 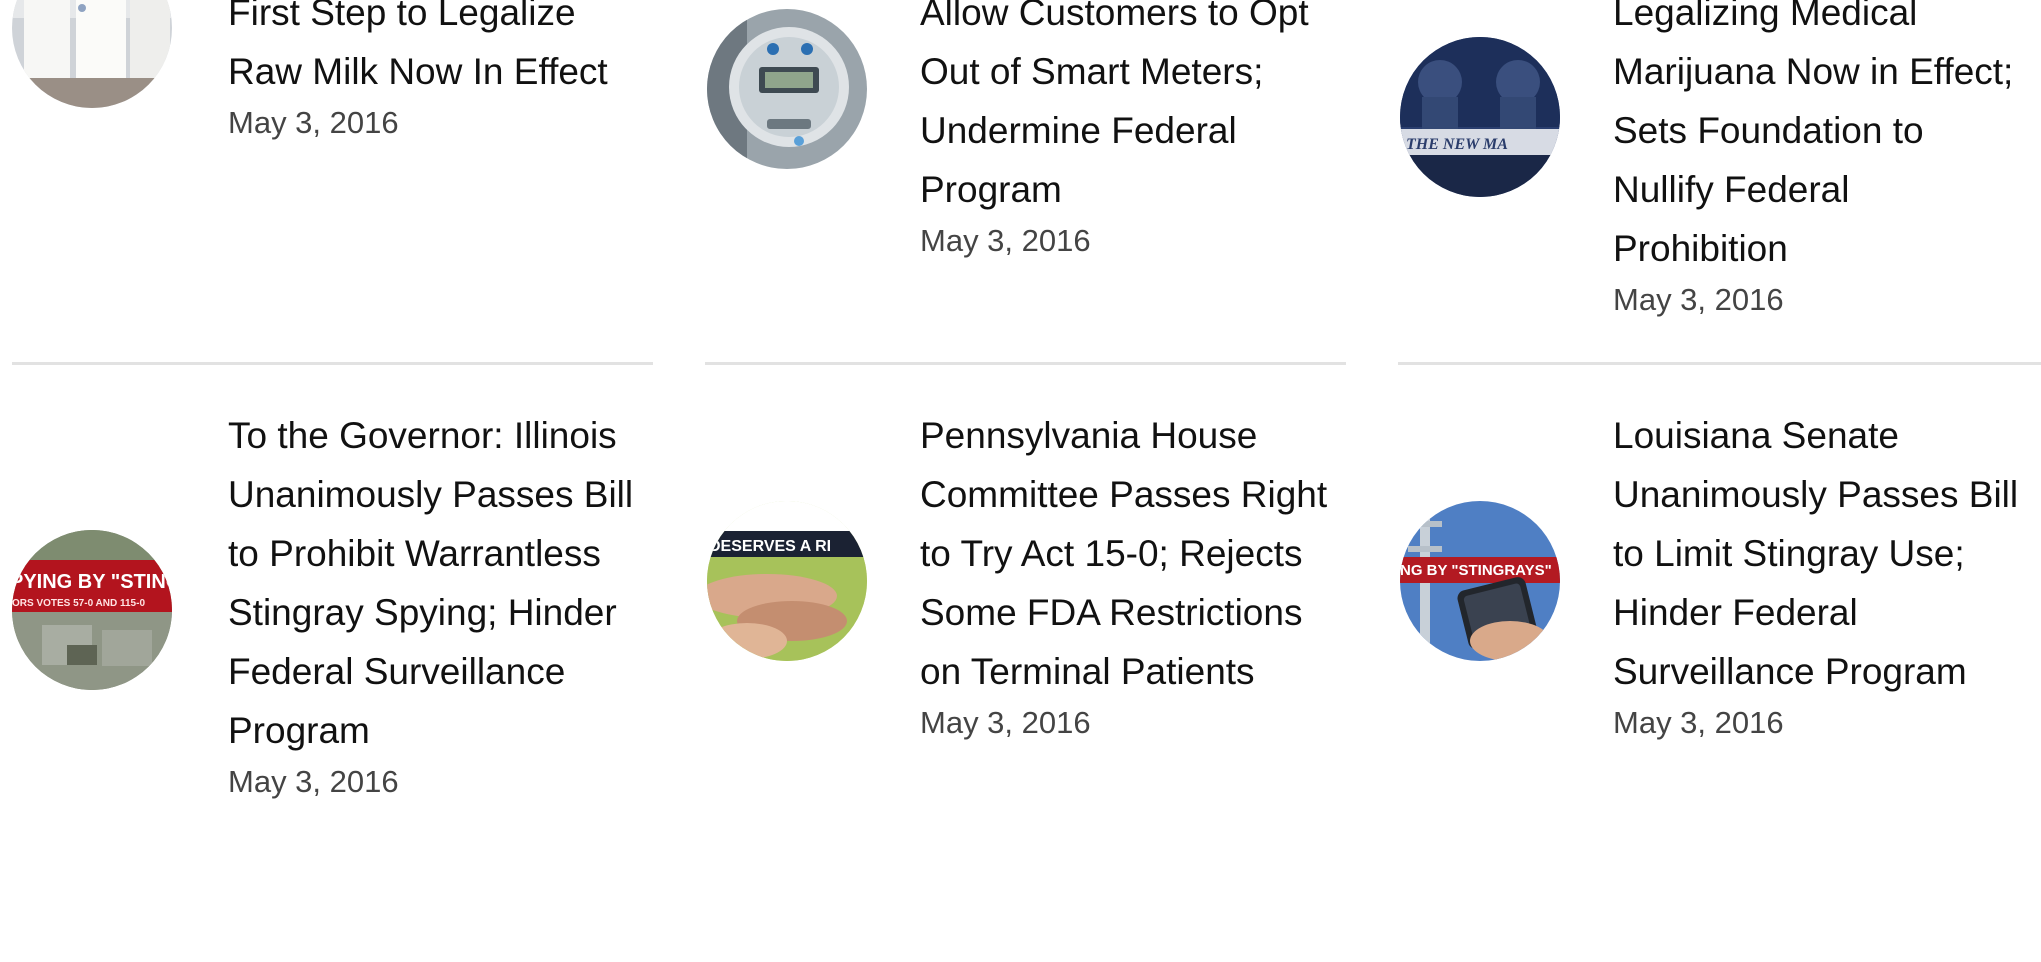 I want to click on title-line: to Try Act 15-0; Rejects, so click(x=1111, y=553).